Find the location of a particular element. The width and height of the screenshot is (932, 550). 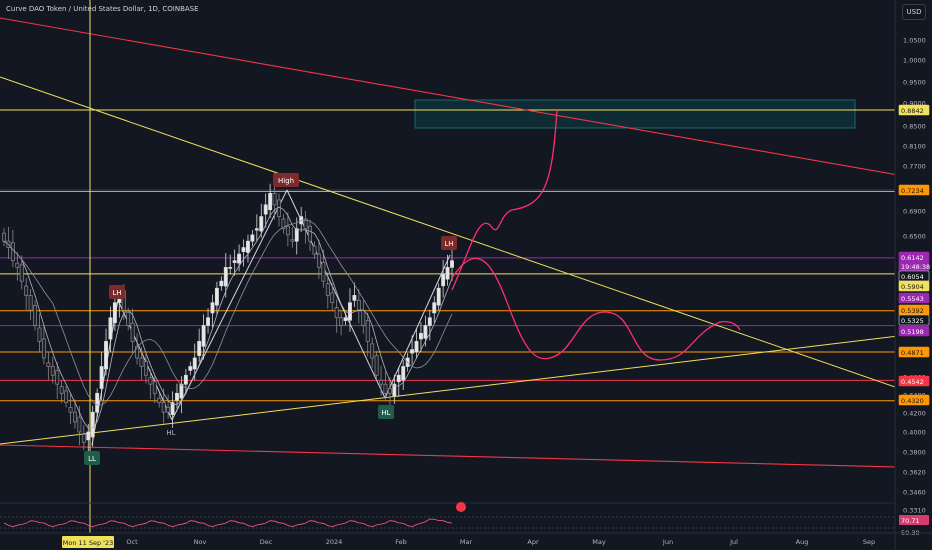

price-tick-label: 0.8100 is located at coordinates (914, 147).